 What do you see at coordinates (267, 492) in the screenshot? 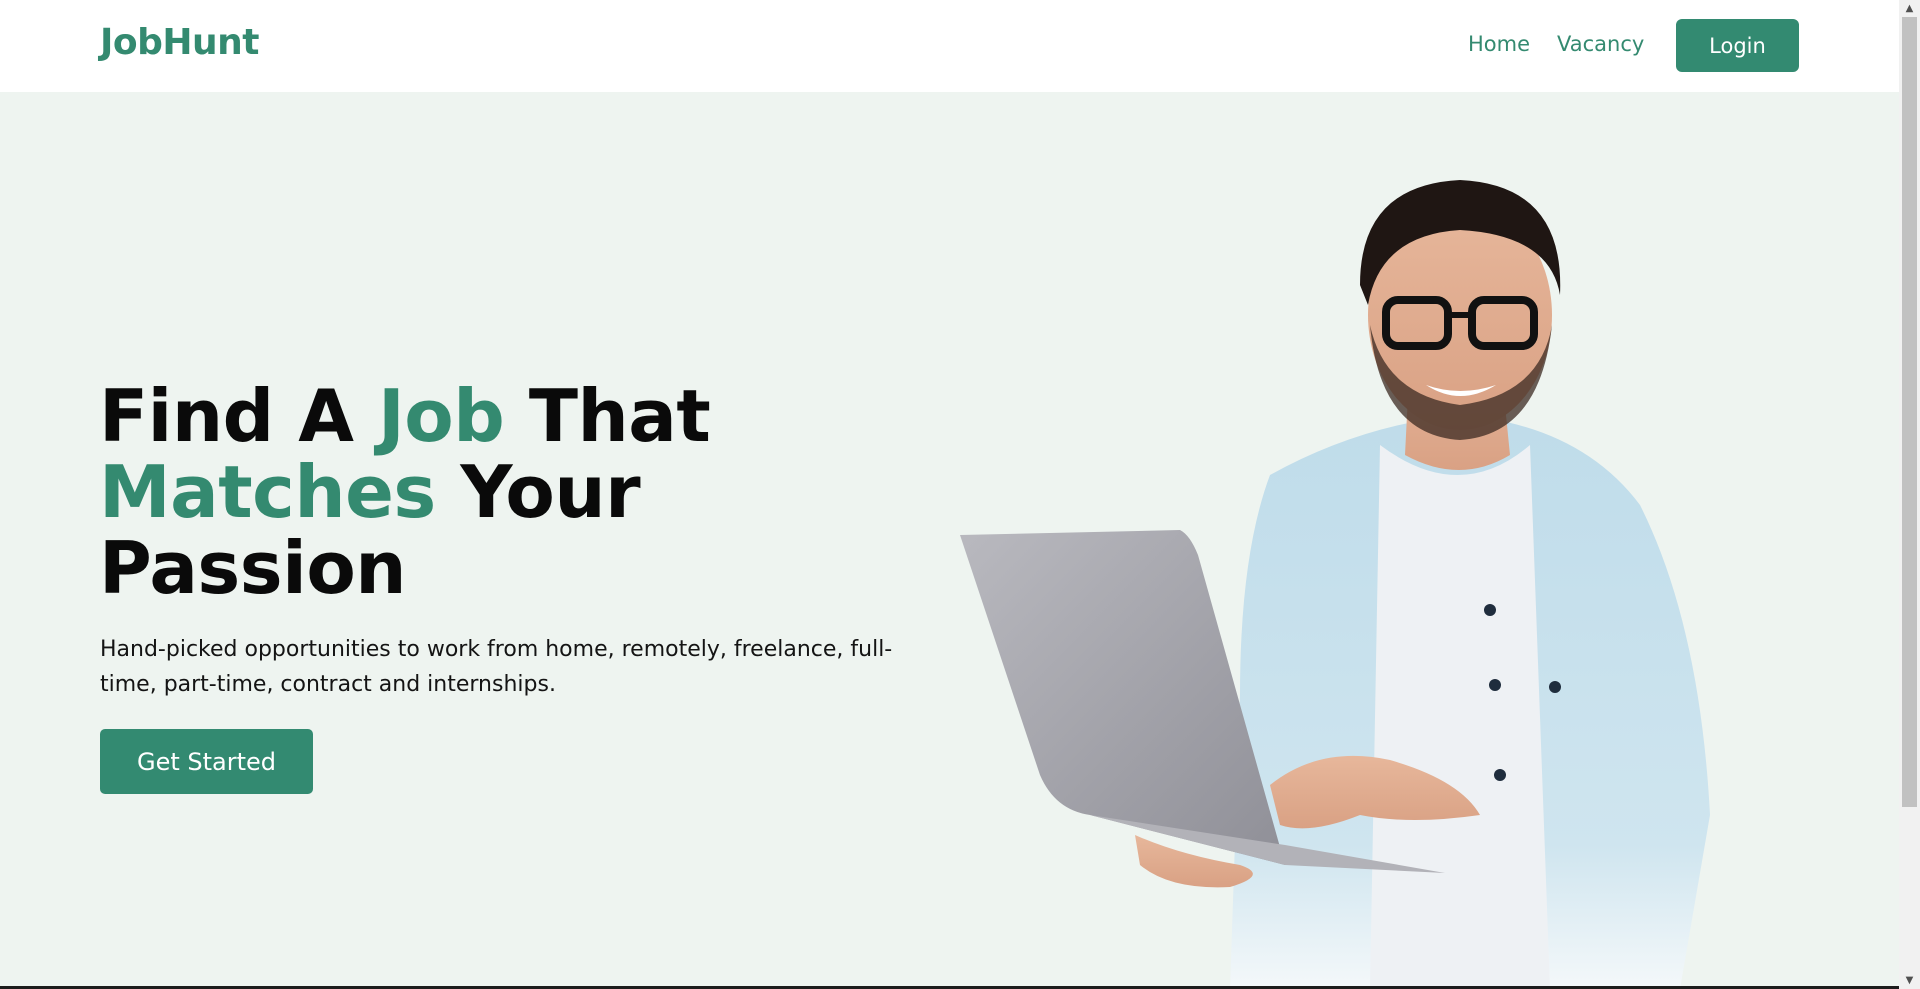
I see `hero-title-accent-matches: Matches` at bounding box center [267, 492].